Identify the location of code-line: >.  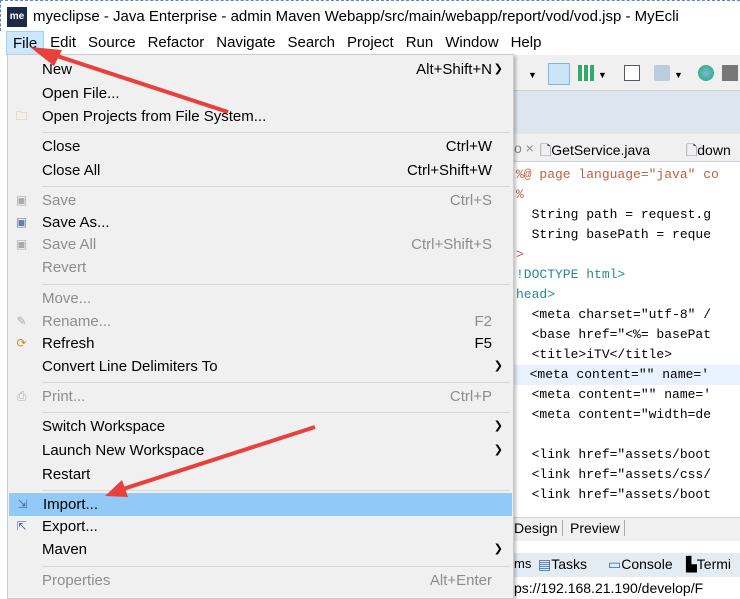
(520, 254).